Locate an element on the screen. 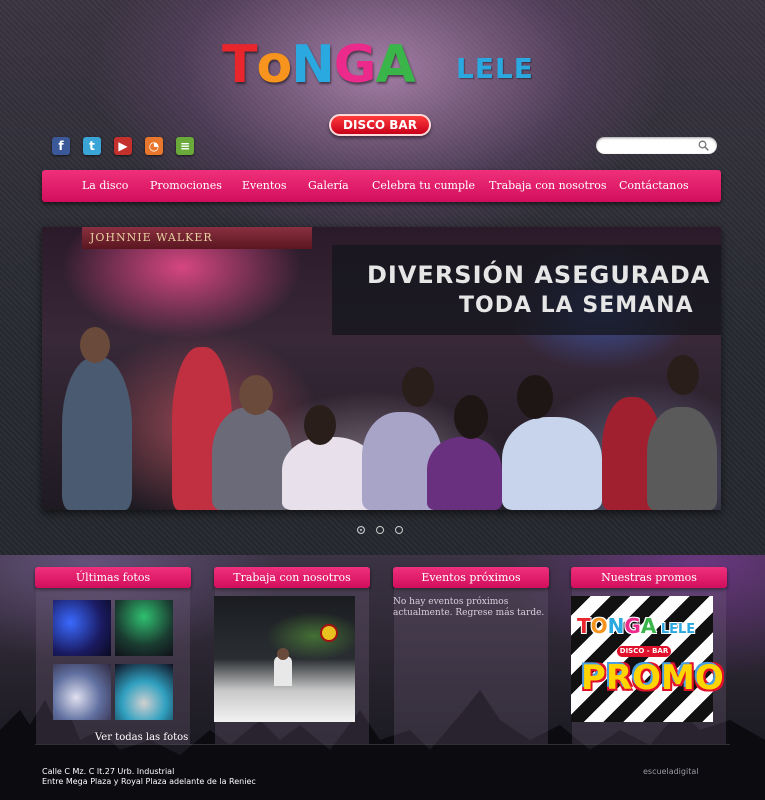  disco-bar-badge: DISCO BAR is located at coordinates (380, 125).